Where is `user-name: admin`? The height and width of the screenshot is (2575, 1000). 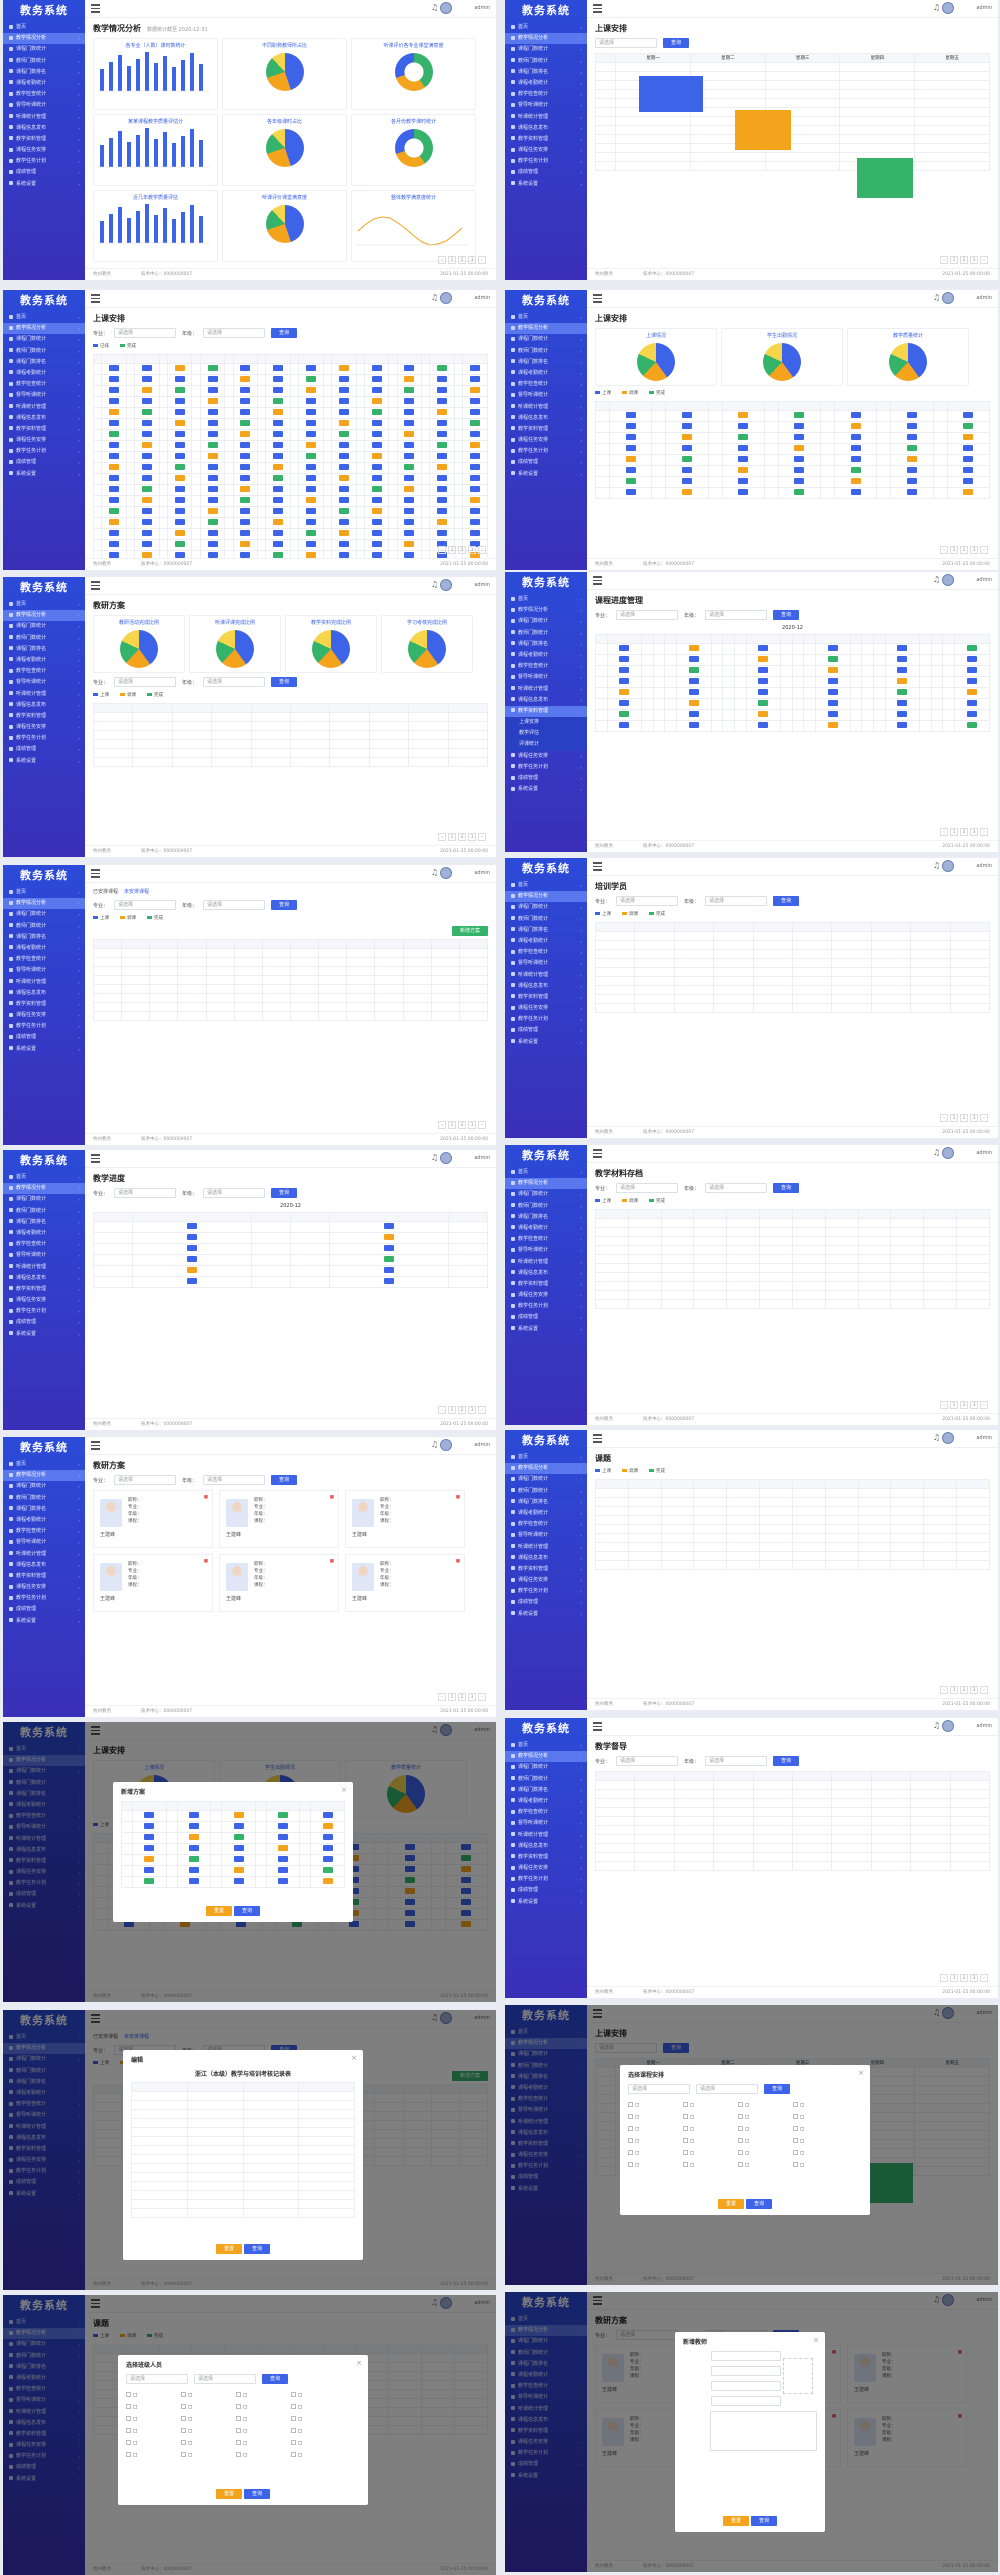 user-name: admin is located at coordinates (482, 585).